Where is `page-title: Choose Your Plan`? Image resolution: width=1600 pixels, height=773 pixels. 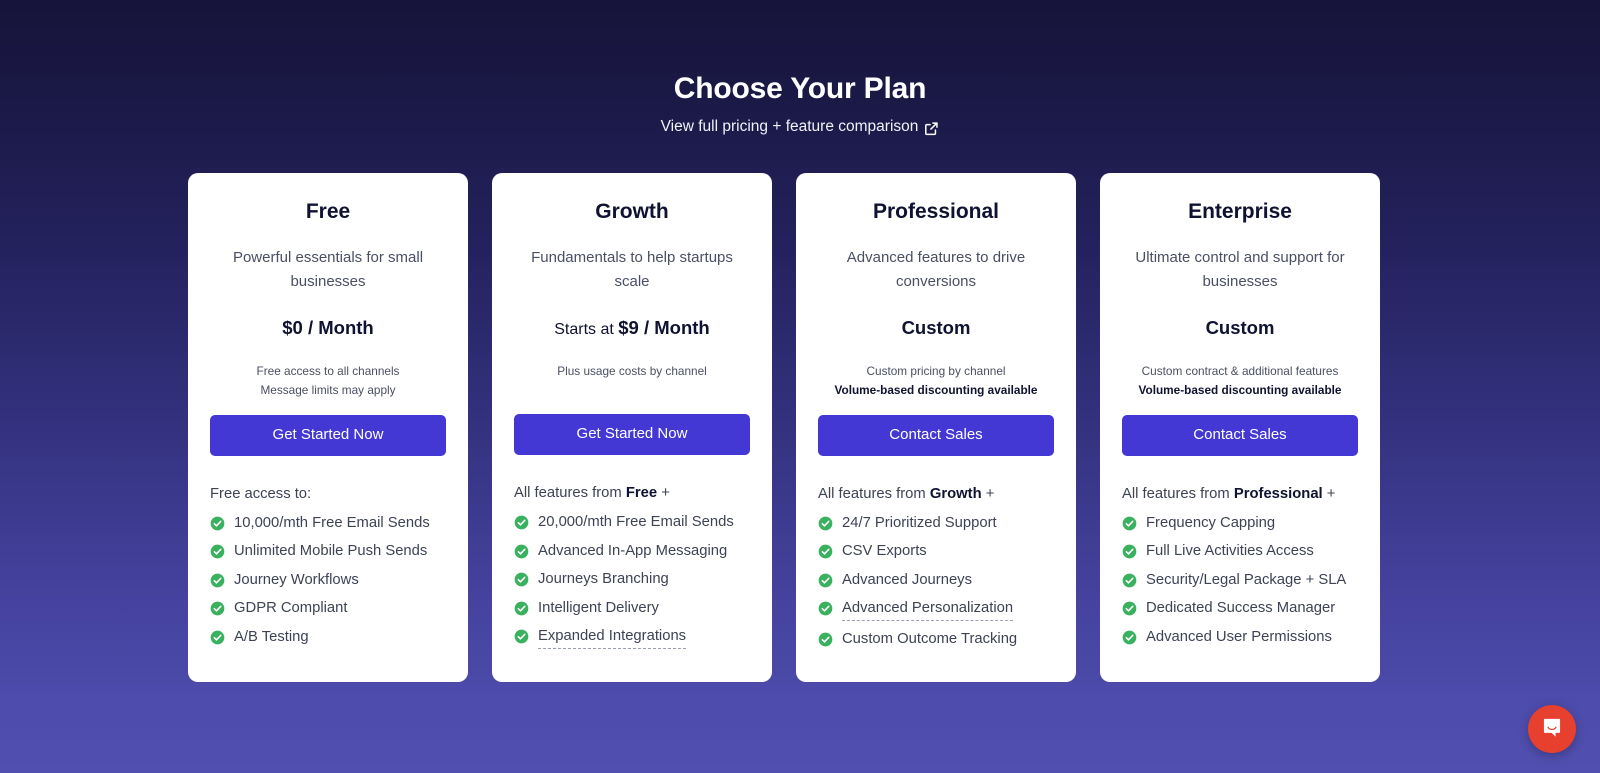
page-title: Choose Your Plan is located at coordinates (800, 88).